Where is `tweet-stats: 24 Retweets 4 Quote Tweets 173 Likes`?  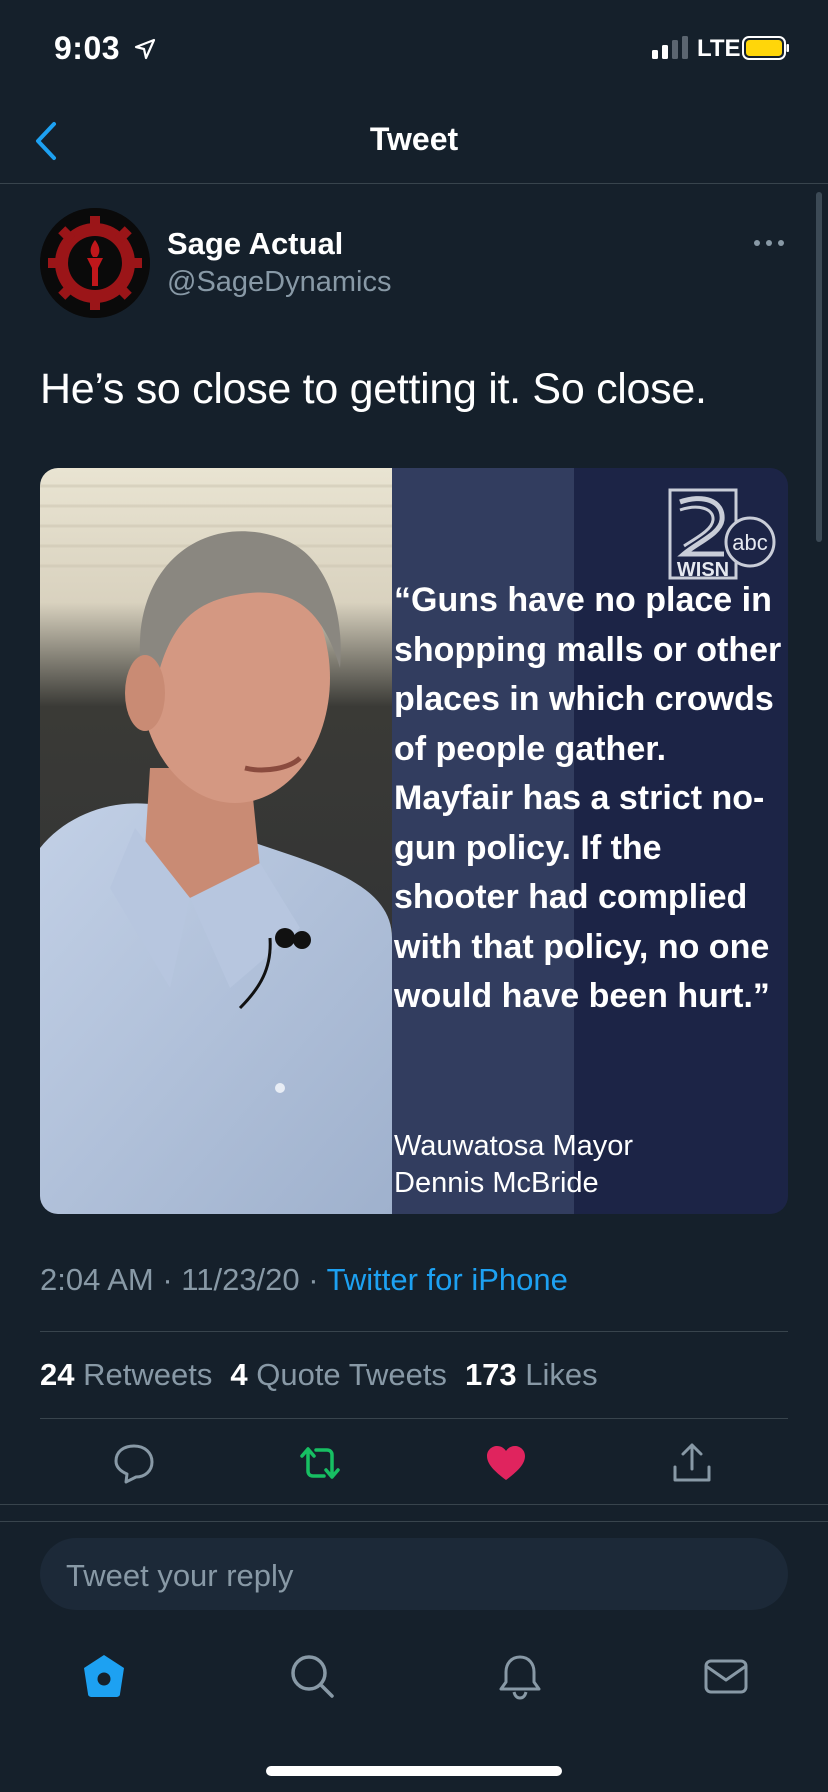 tweet-stats: 24 Retweets 4 Quote Tweets 173 Likes is located at coordinates (319, 1375).